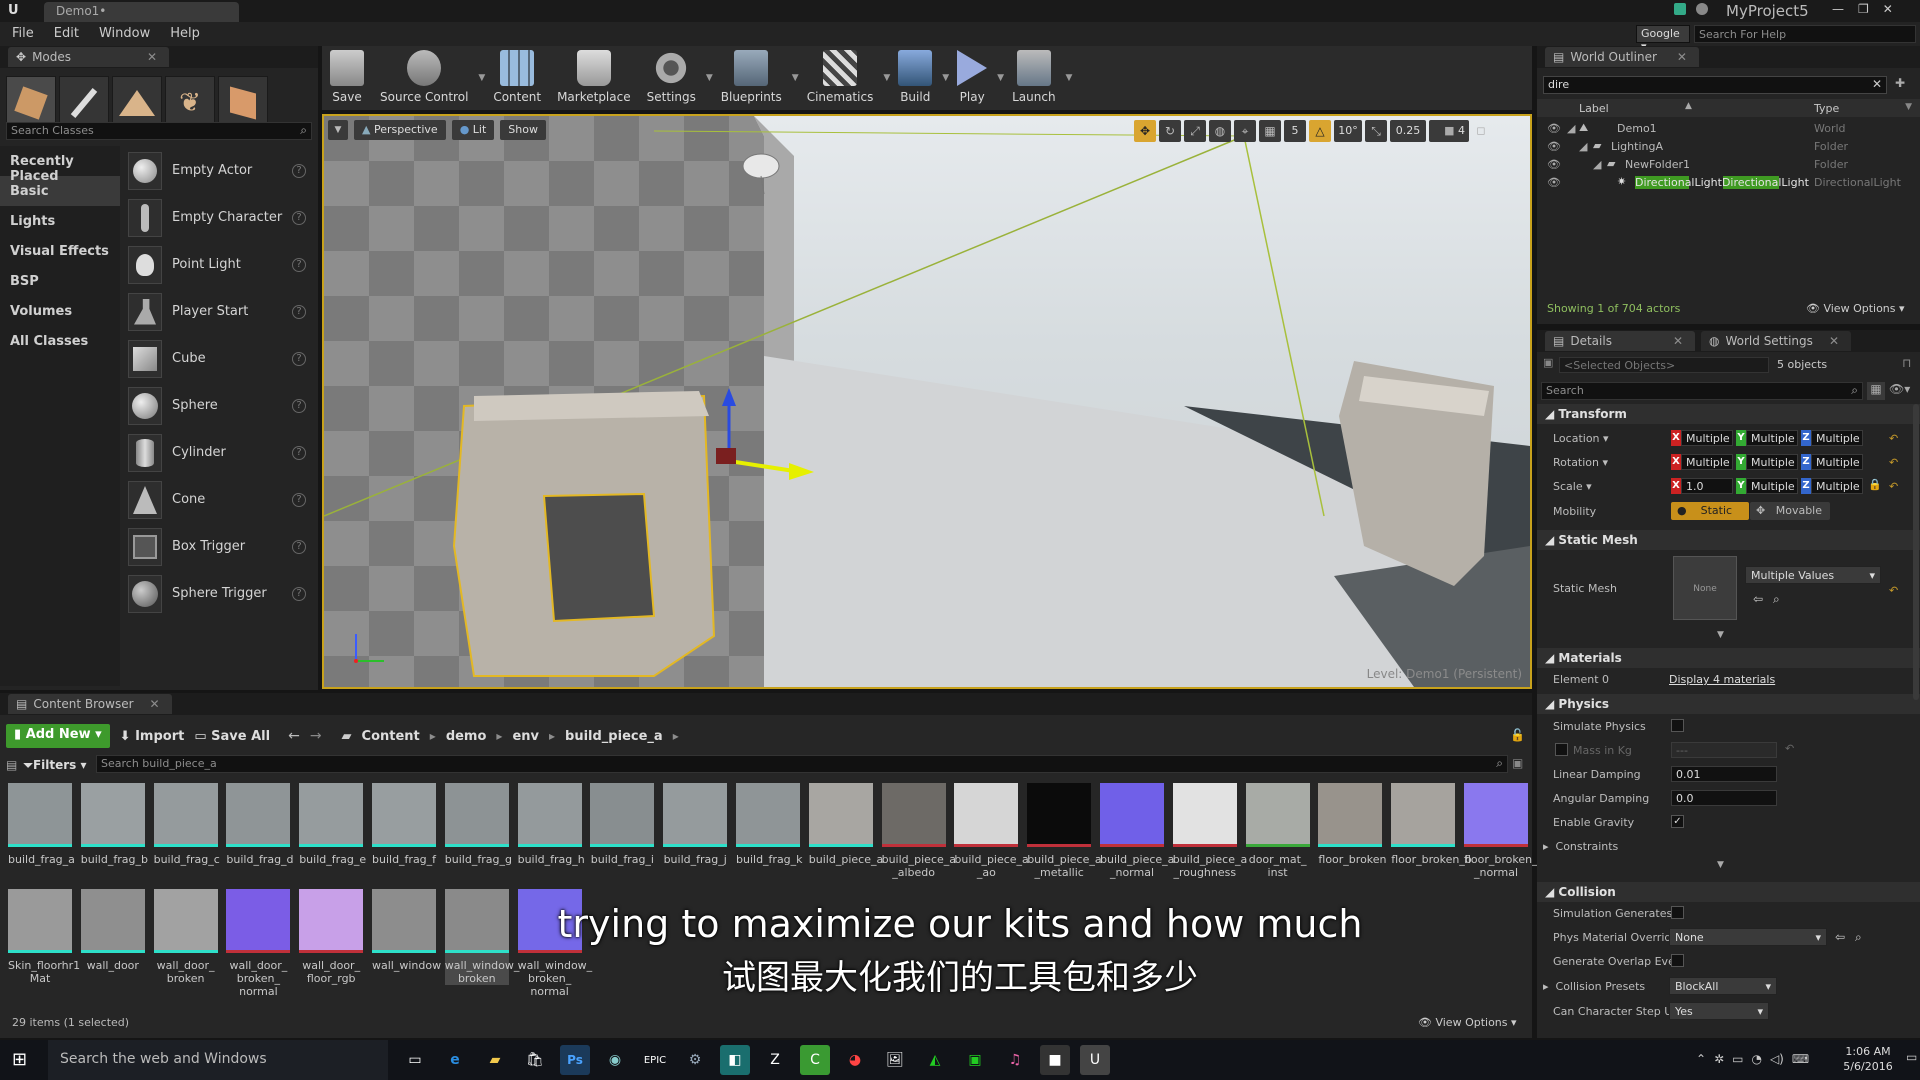 The image size is (1920, 1080). What do you see at coordinates (1015, 1060) in the screenshot?
I see `itunes-icon: ♫` at bounding box center [1015, 1060].